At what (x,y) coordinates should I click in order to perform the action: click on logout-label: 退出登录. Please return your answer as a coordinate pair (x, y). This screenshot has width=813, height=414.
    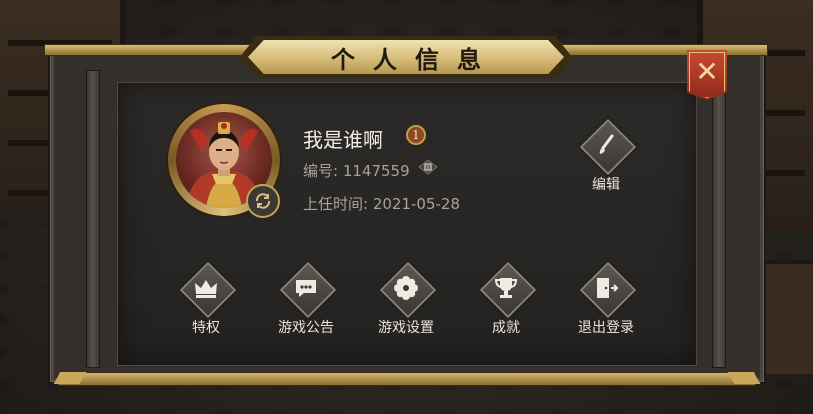
    Looking at the image, I should click on (606, 328).